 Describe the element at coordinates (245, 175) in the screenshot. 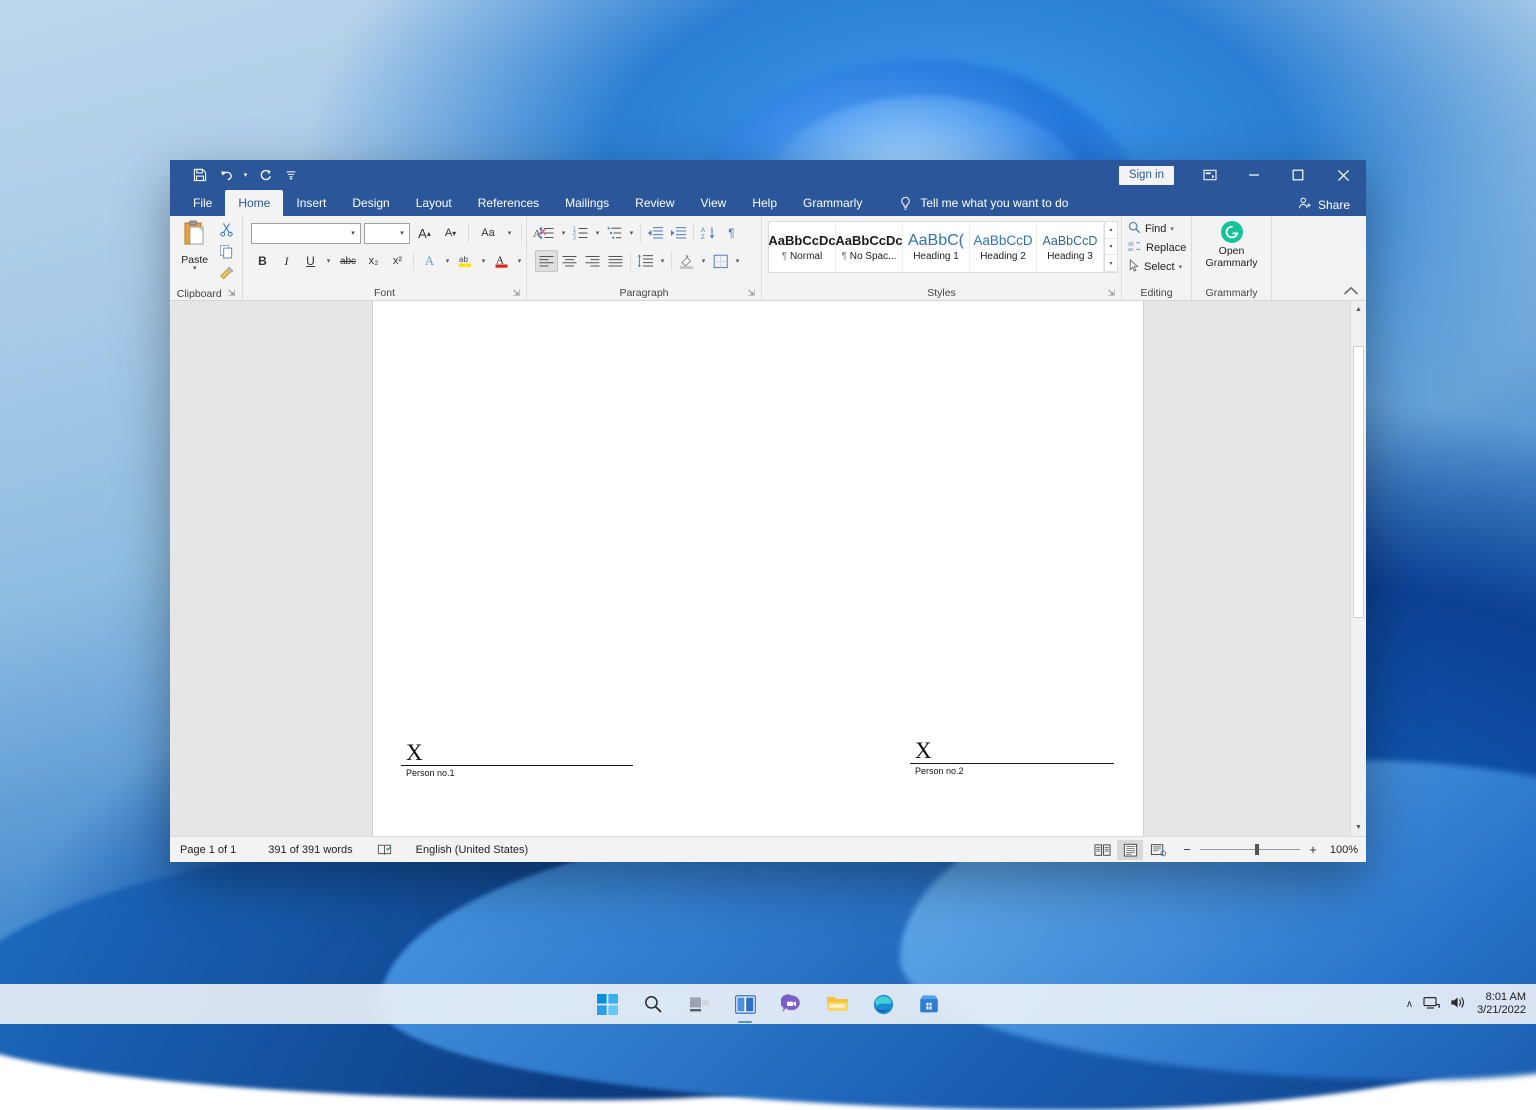

I see `undo-dropdown-icon: ▾` at that location.